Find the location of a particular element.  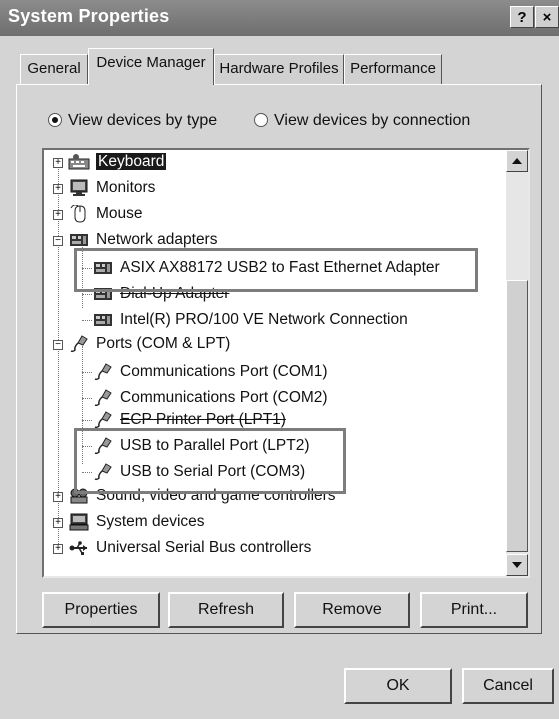

radio-view-by-type: View devices by type is located at coordinates (132, 121).